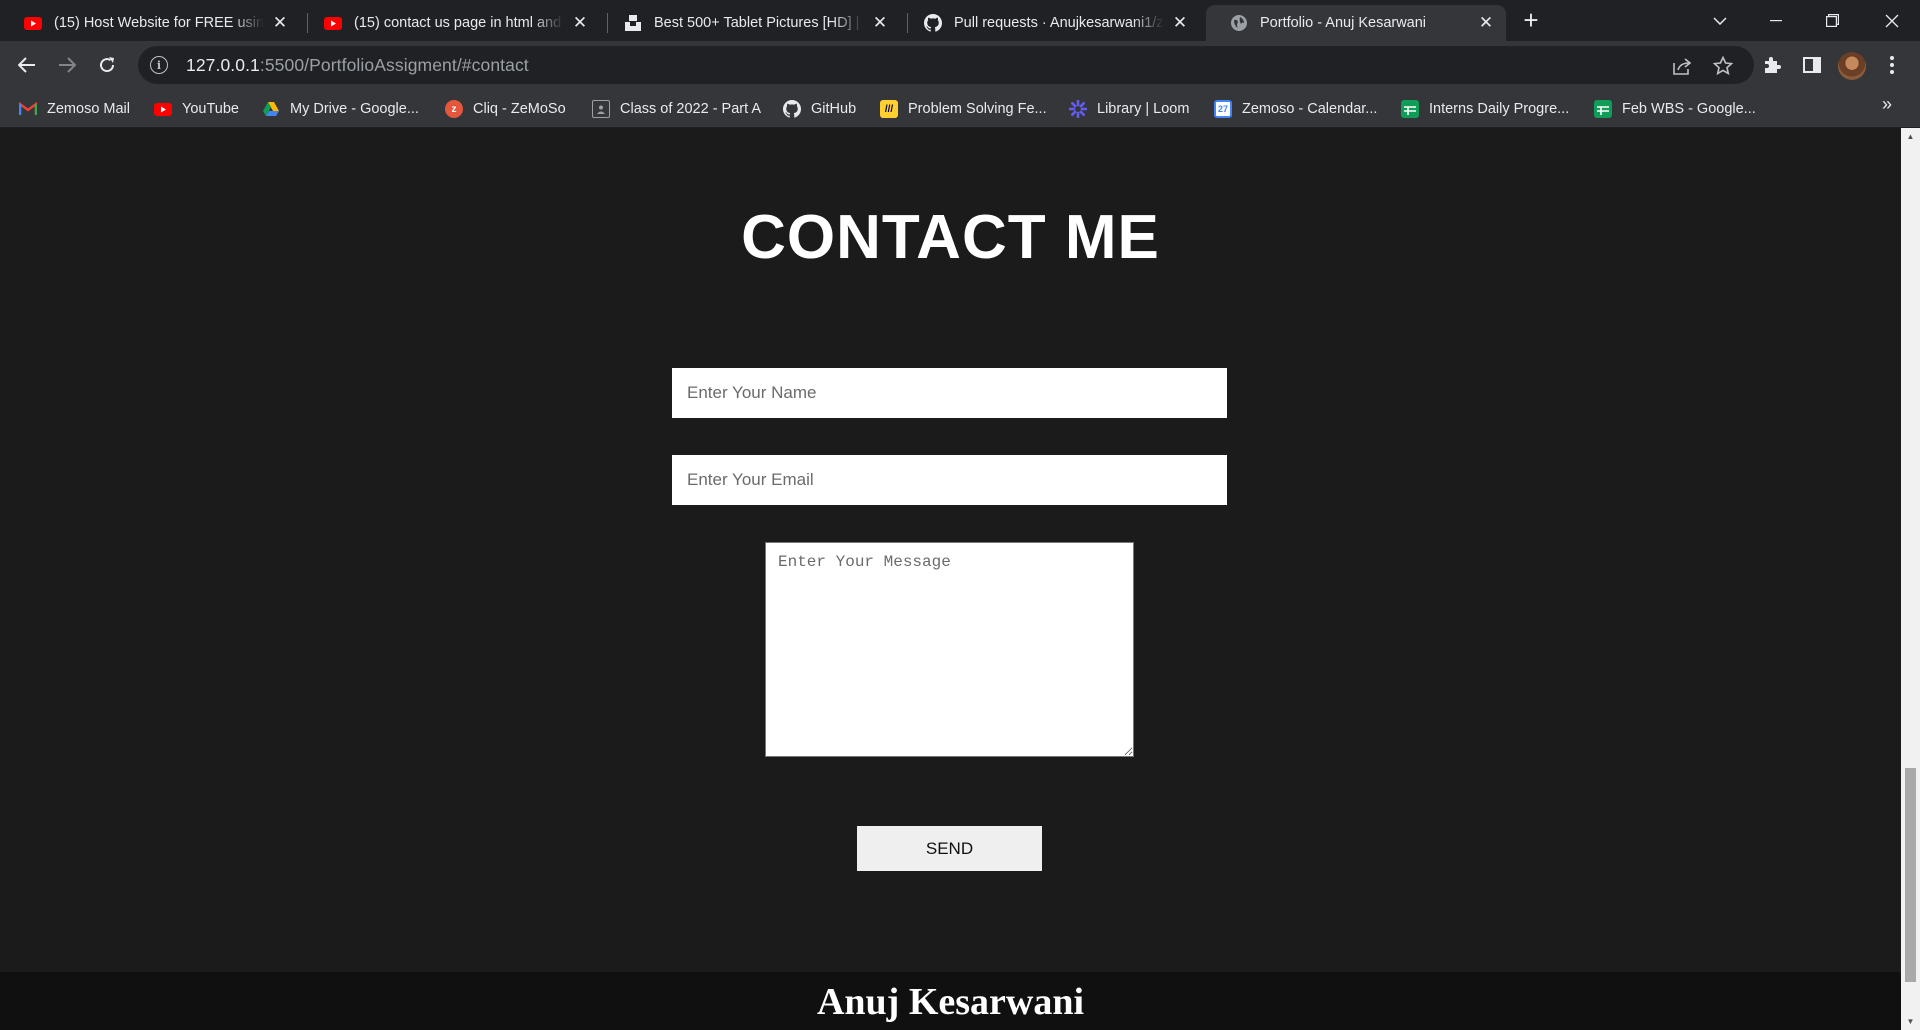 The image size is (1920, 1030). What do you see at coordinates (601, 109) in the screenshot?
I see `classroom-icon` at bounding box center [601, 109].